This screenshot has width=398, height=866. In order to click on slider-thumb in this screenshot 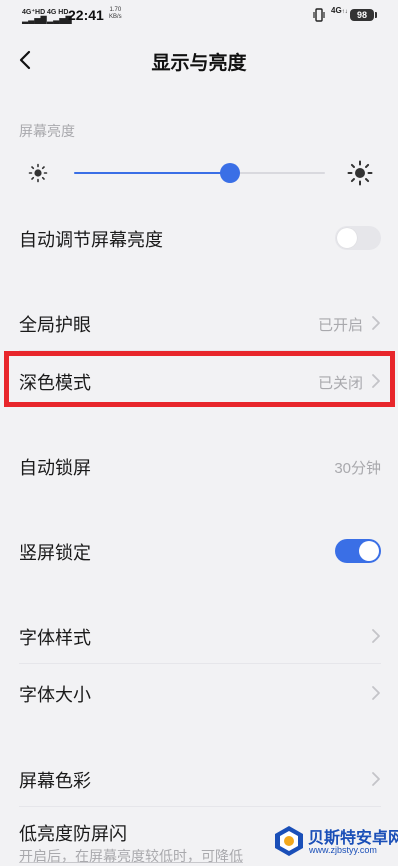, I will do `click(229, 173)`.